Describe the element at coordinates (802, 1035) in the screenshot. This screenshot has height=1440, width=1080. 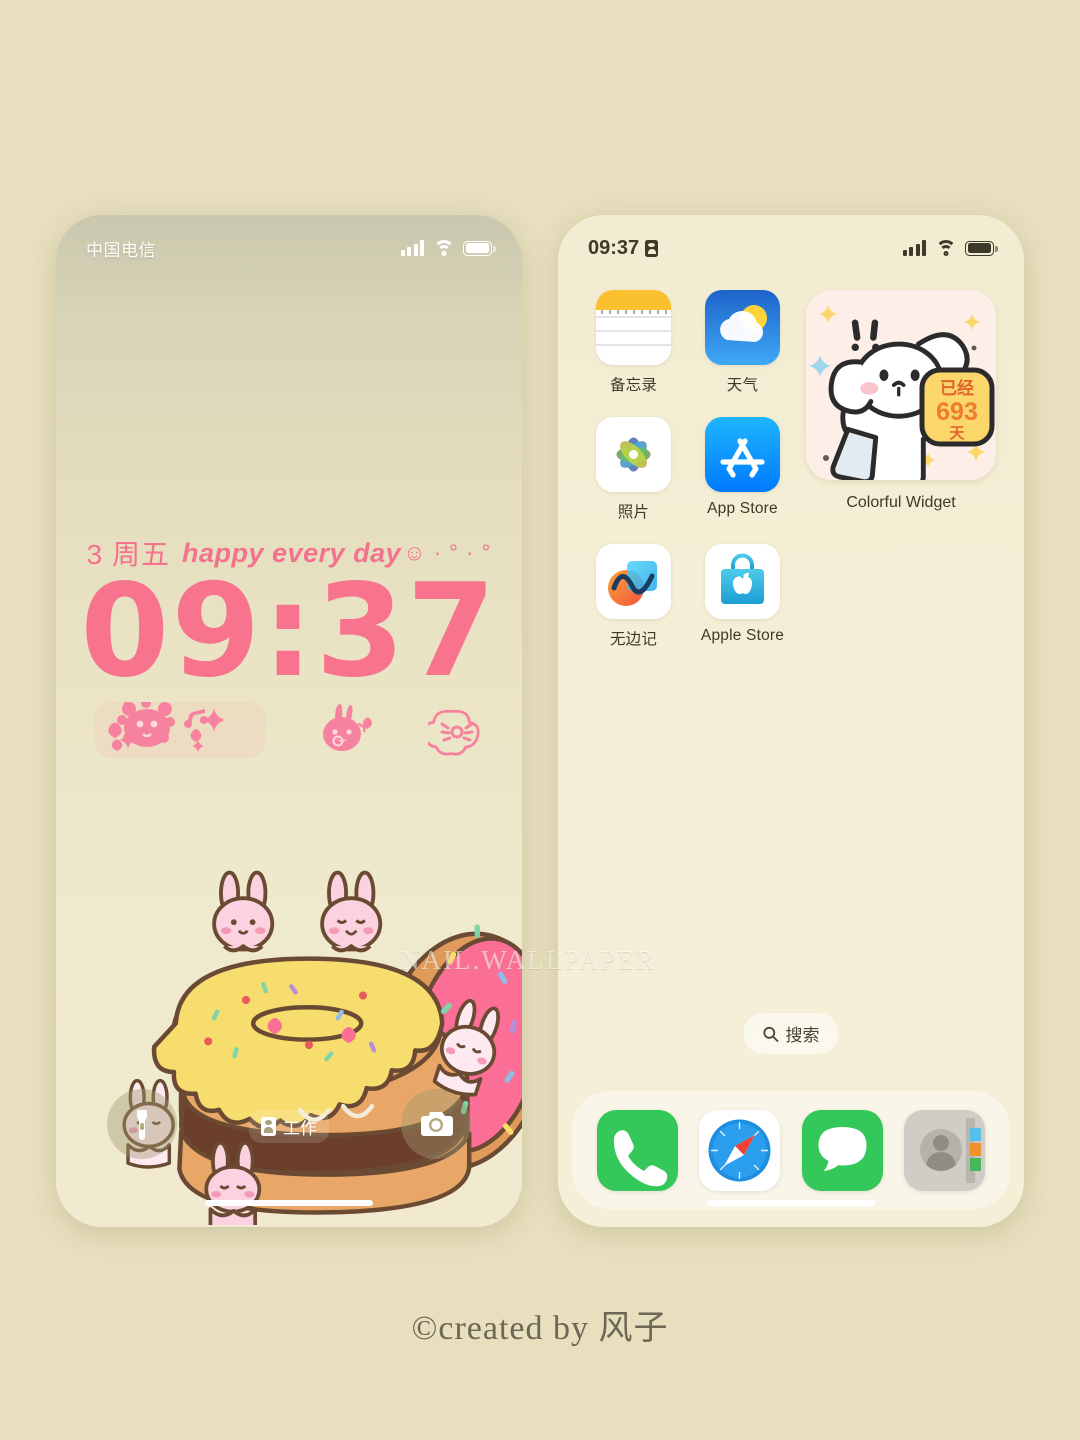
I see `search-label: 搜索` at that location.